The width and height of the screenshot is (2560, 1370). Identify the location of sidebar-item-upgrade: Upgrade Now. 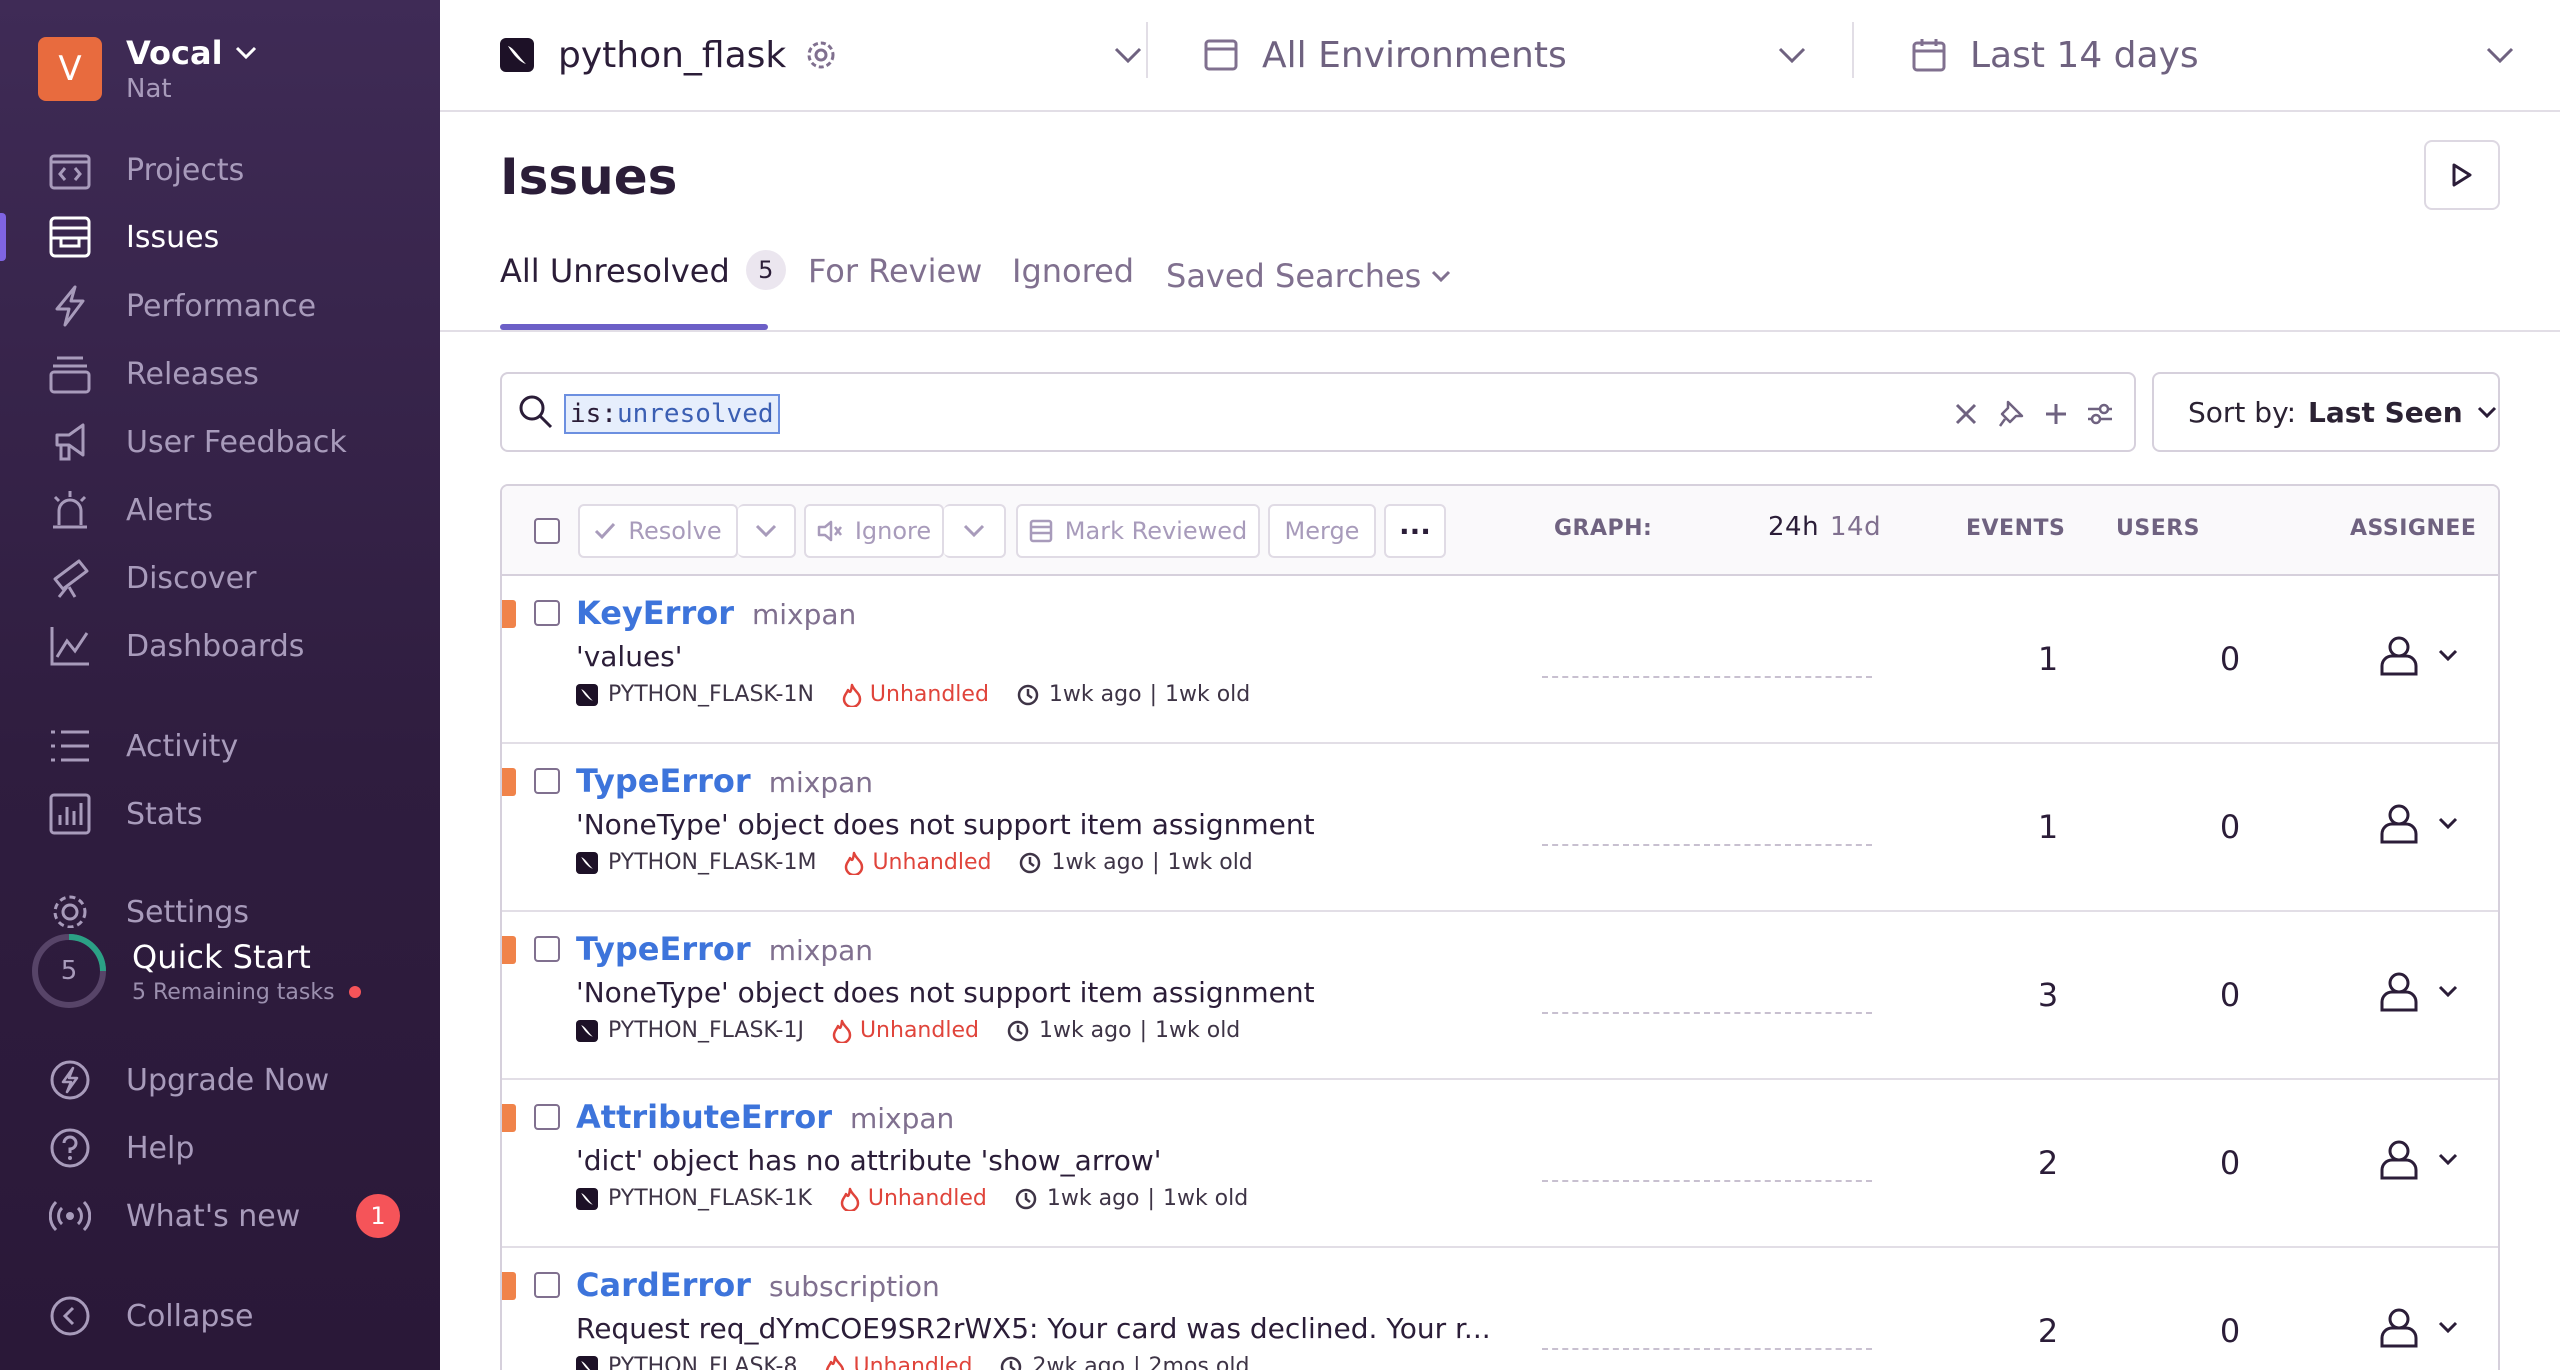
(220, 1080).